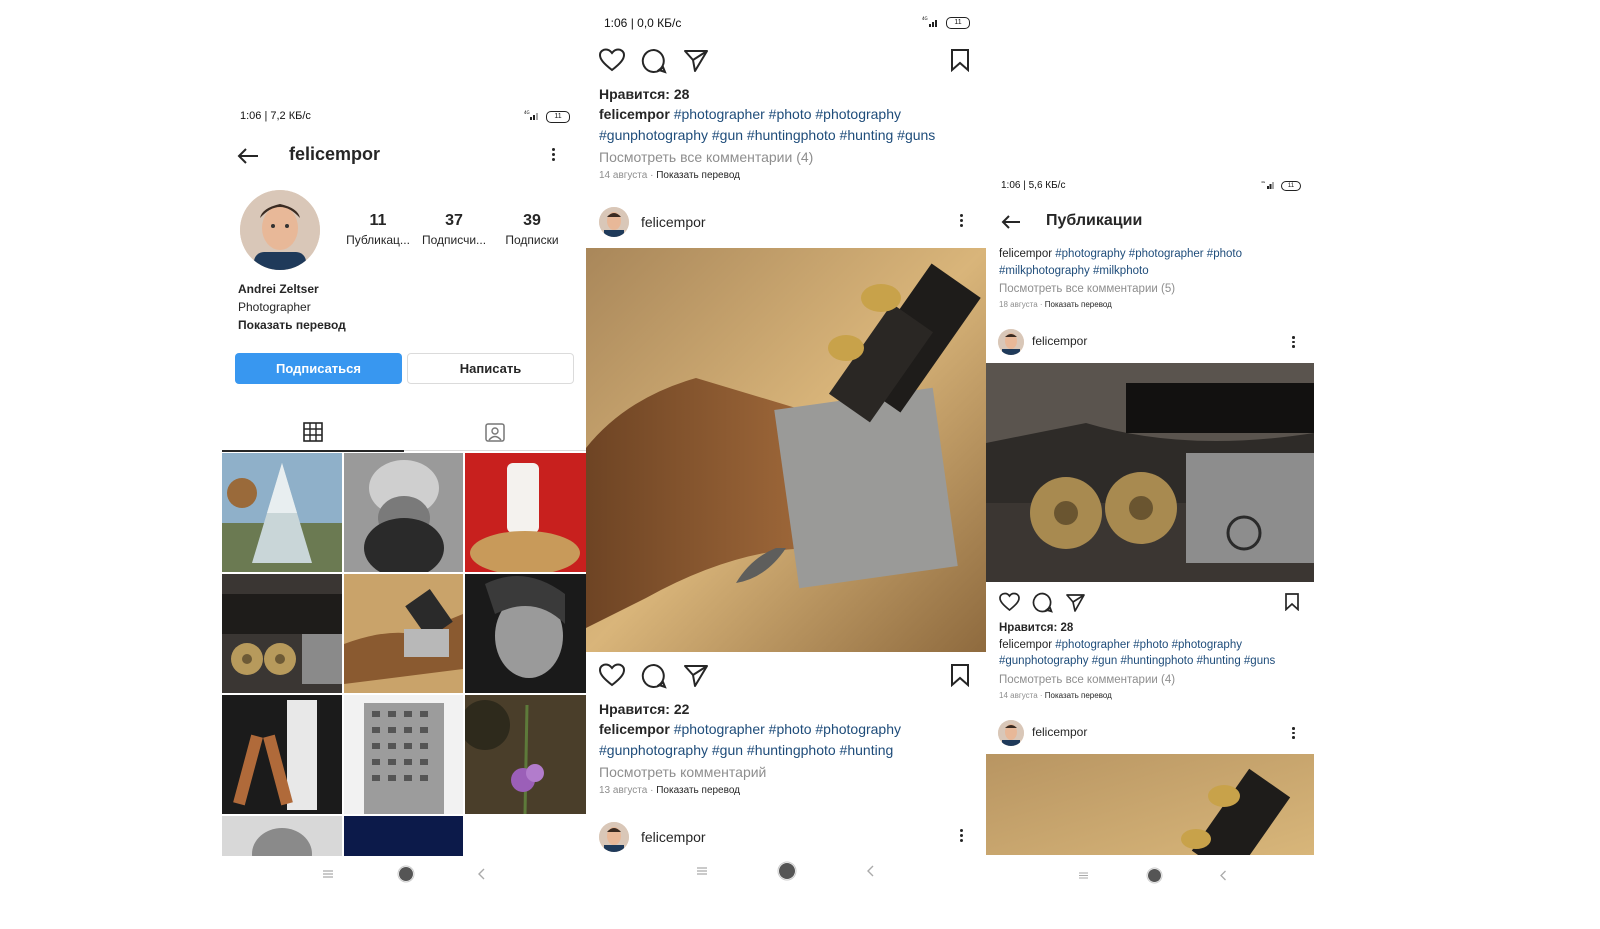  Describe the element at coordinates (1094, 220) in the screenshot. I see `page-title: Публикации` at that location.